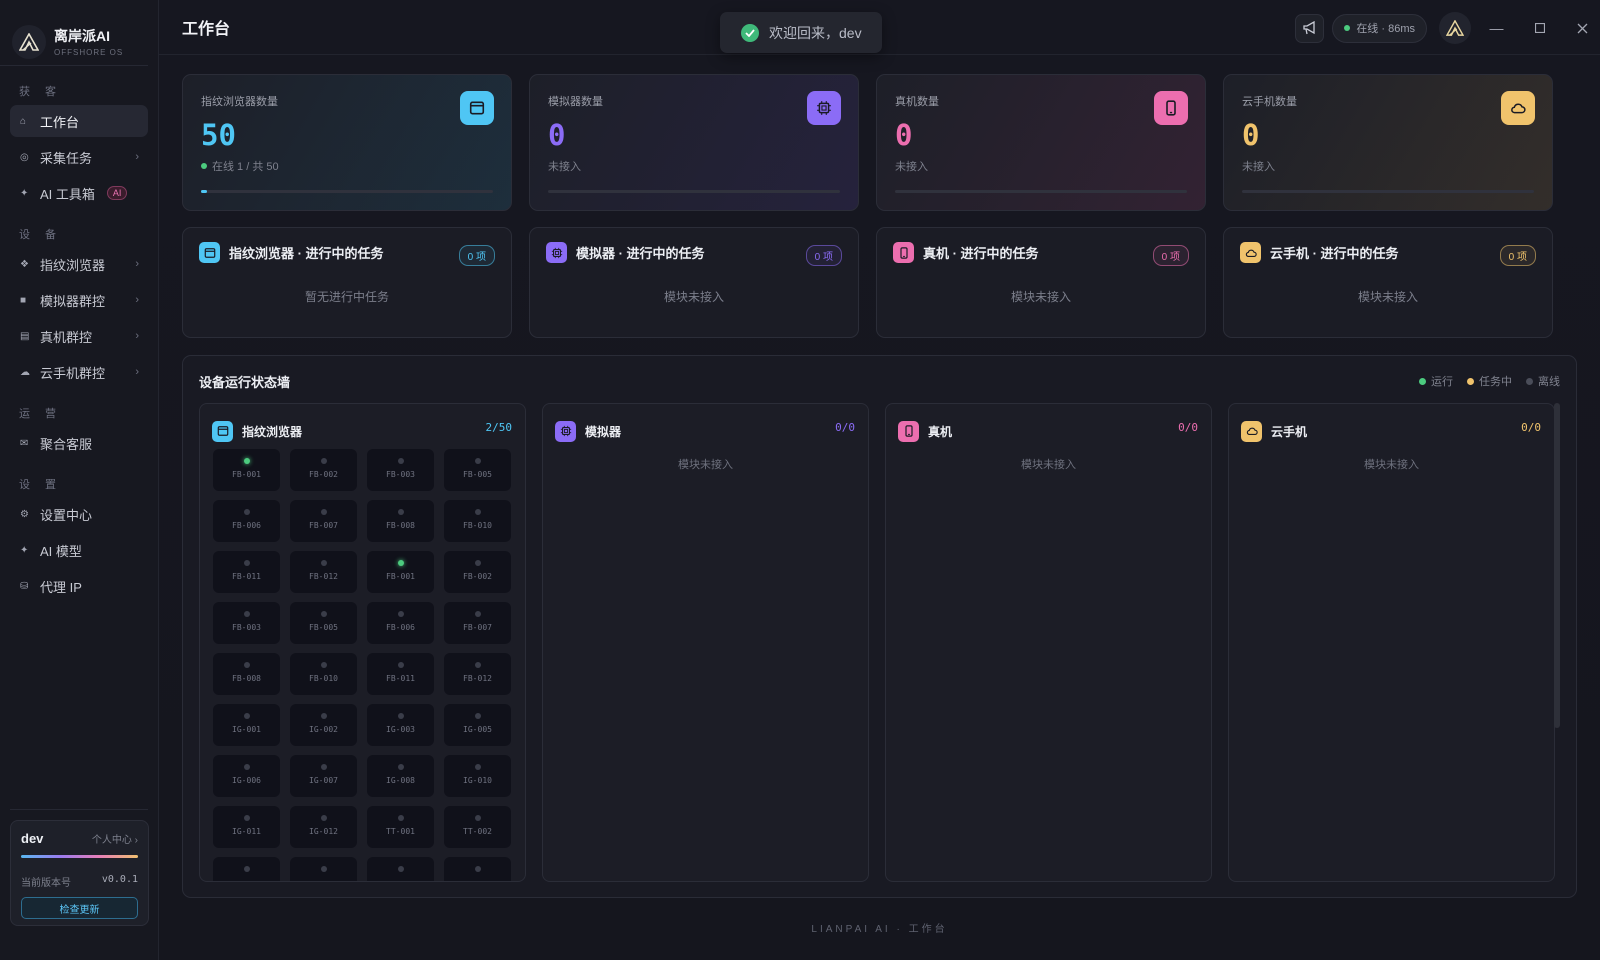  Describe the element at coordinates (1170, 255) in the screenshot. I see `task-count-badge: 0 项` at that location.